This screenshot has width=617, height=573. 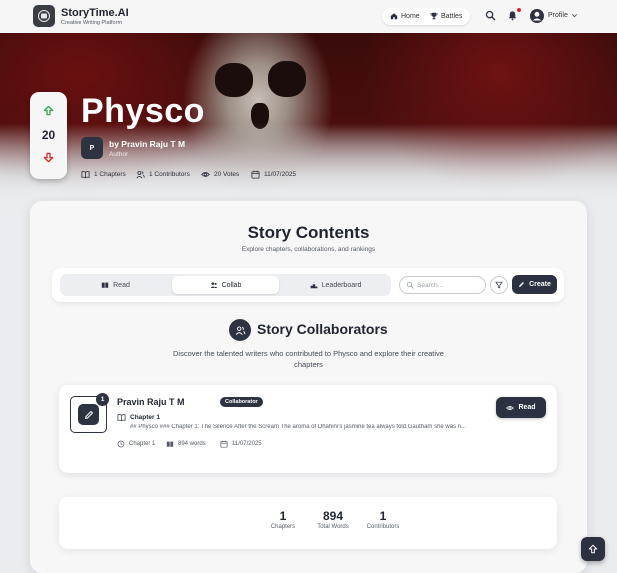 What do you see at coordinates (241, 402) in the screenshot?
I see `role-badge: Collaborator` at bounding box center [241, 402].